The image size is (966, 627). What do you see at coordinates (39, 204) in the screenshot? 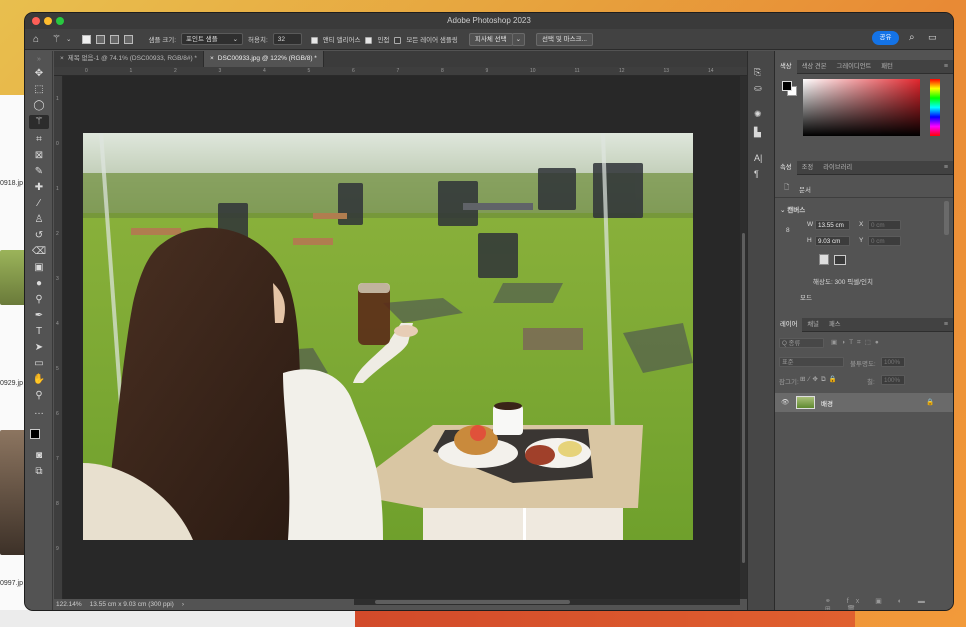
I see `brush-tool-icon: ∕` at bounding box center [39, 204].